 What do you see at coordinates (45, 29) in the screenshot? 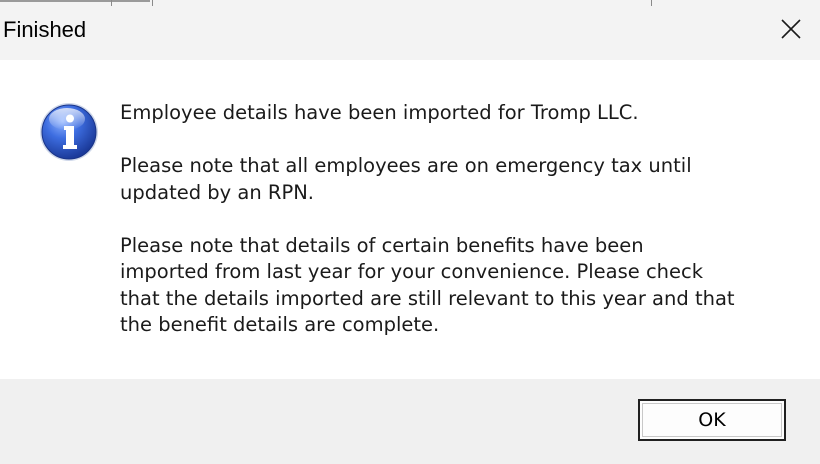
I see `window-title: Finished` at bounding box center [45, 29].